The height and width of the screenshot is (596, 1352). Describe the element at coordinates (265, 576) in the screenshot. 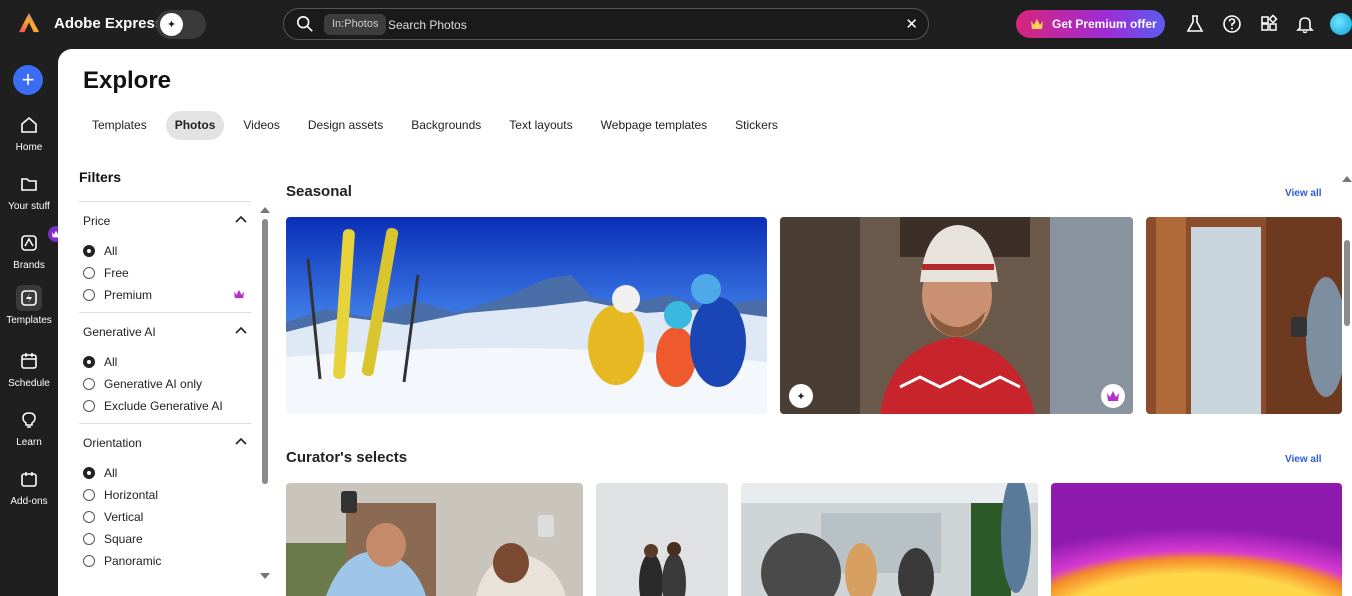

I see `scroll-down-arrow-icon` at that location.